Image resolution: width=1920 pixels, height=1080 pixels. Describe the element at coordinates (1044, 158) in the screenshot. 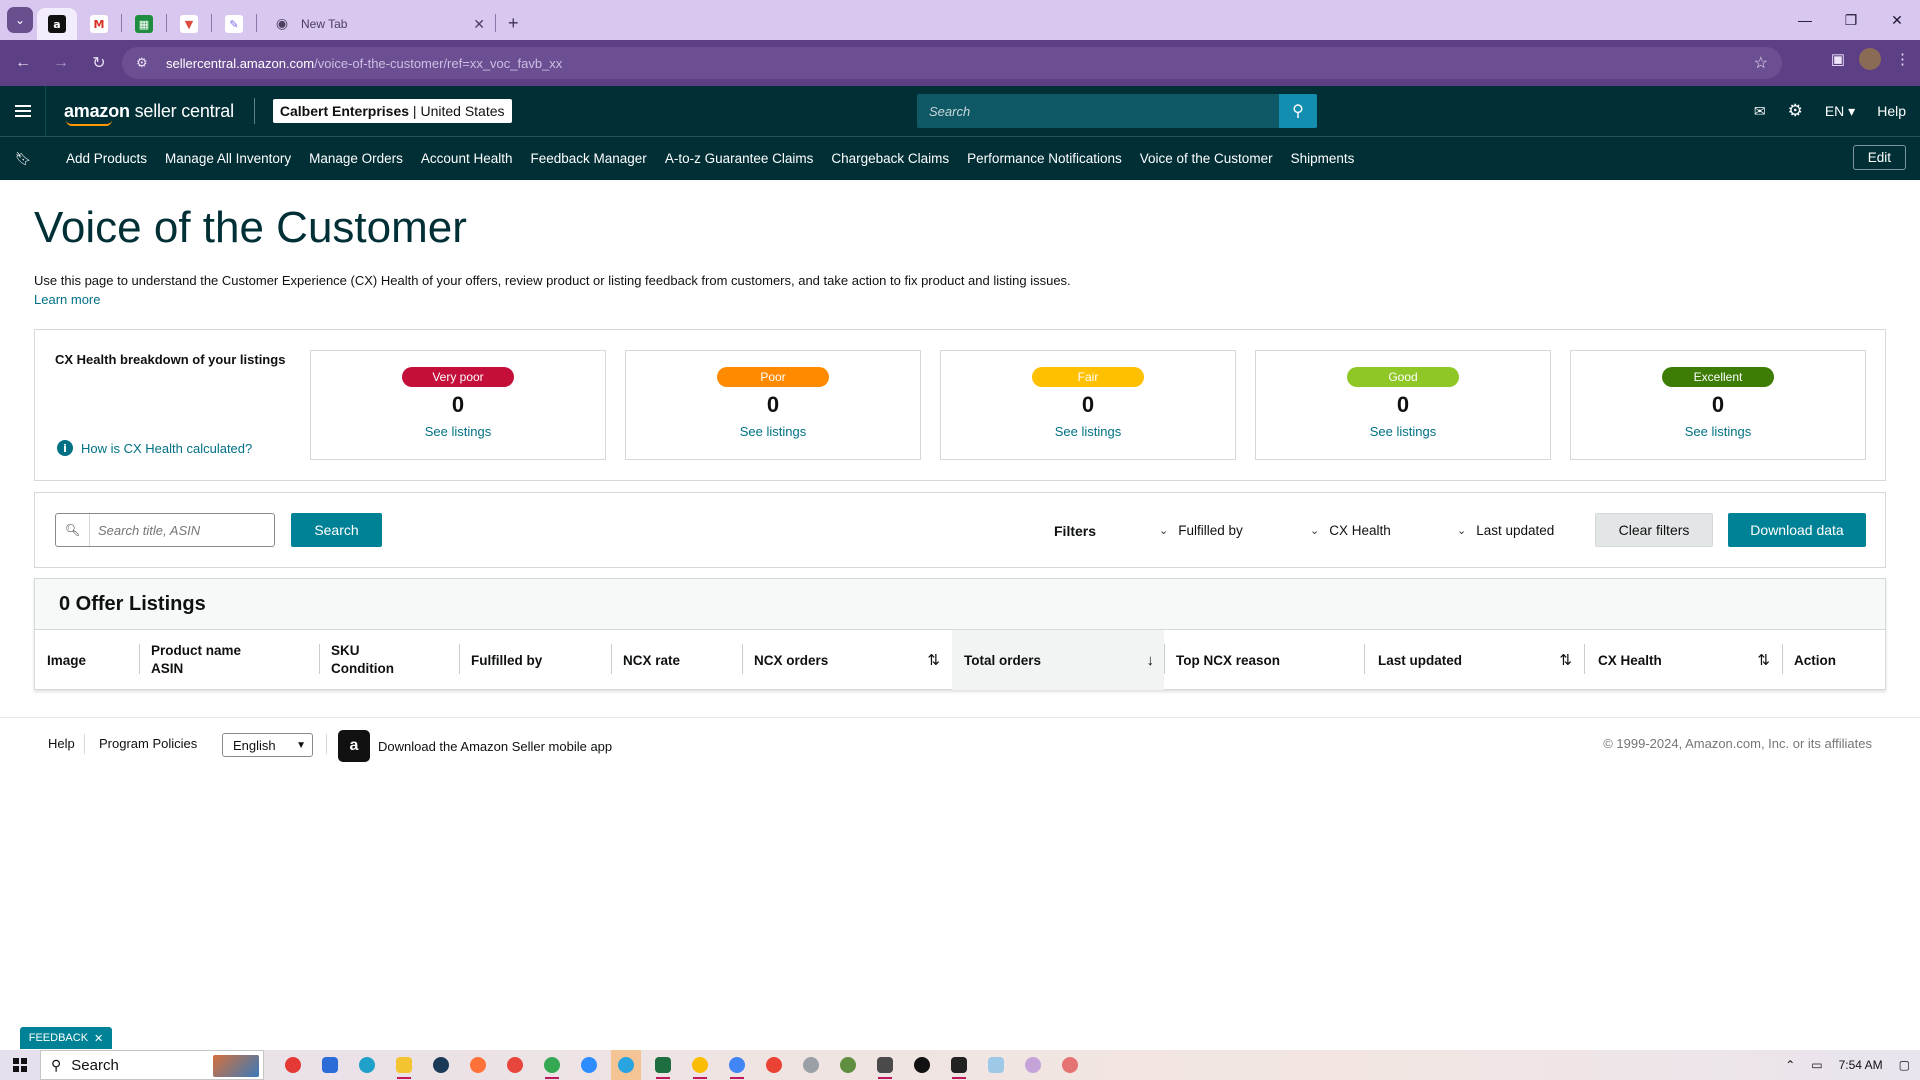

I see `nav-performance-notifications: Performance Notifications` at that location.